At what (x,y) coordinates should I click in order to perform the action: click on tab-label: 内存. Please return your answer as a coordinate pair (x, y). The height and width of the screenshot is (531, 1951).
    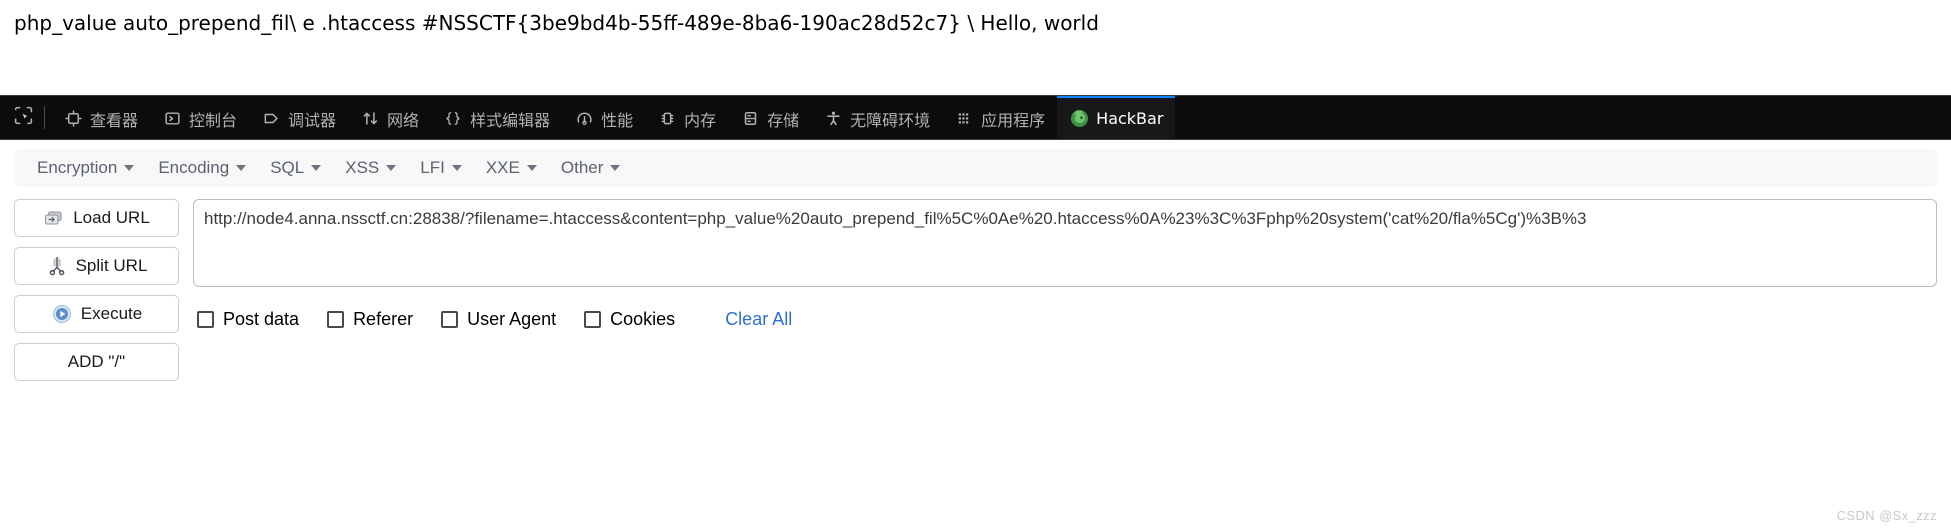
    Looking at the image, I should click on (700, 120).